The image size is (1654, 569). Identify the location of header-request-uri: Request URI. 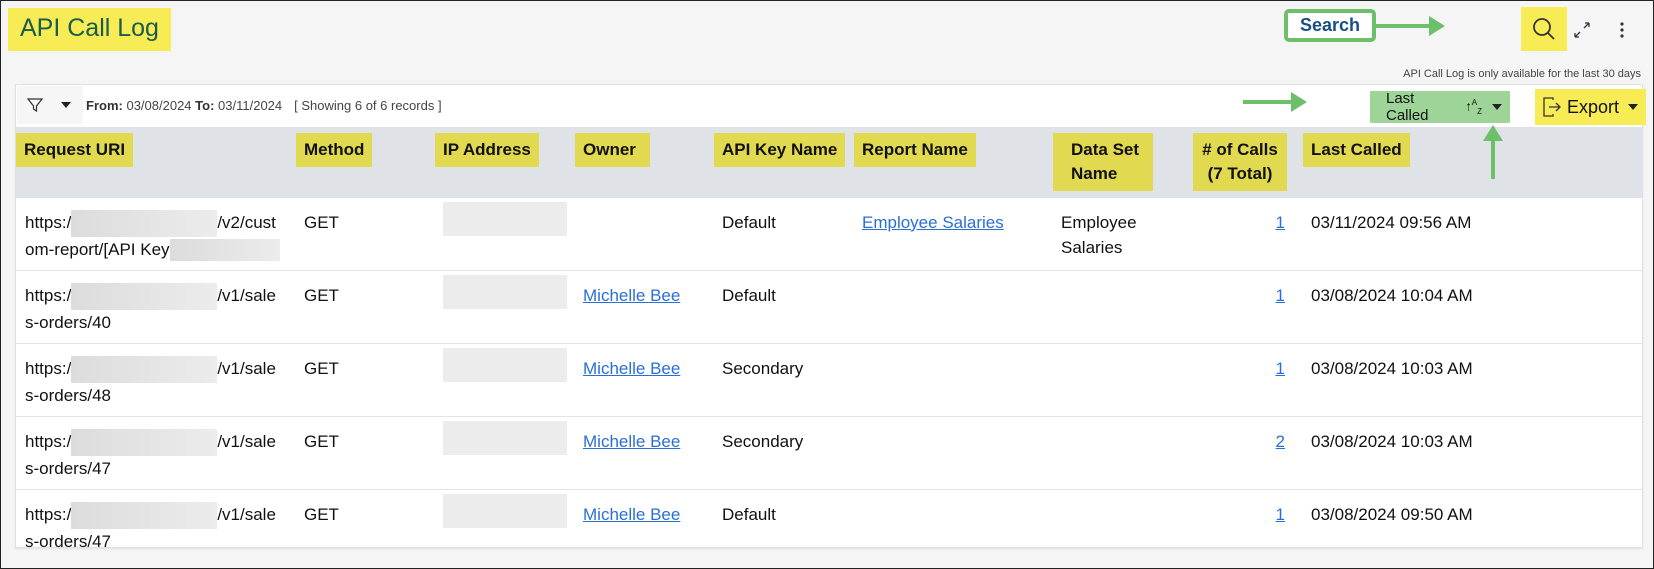
(156, 162).